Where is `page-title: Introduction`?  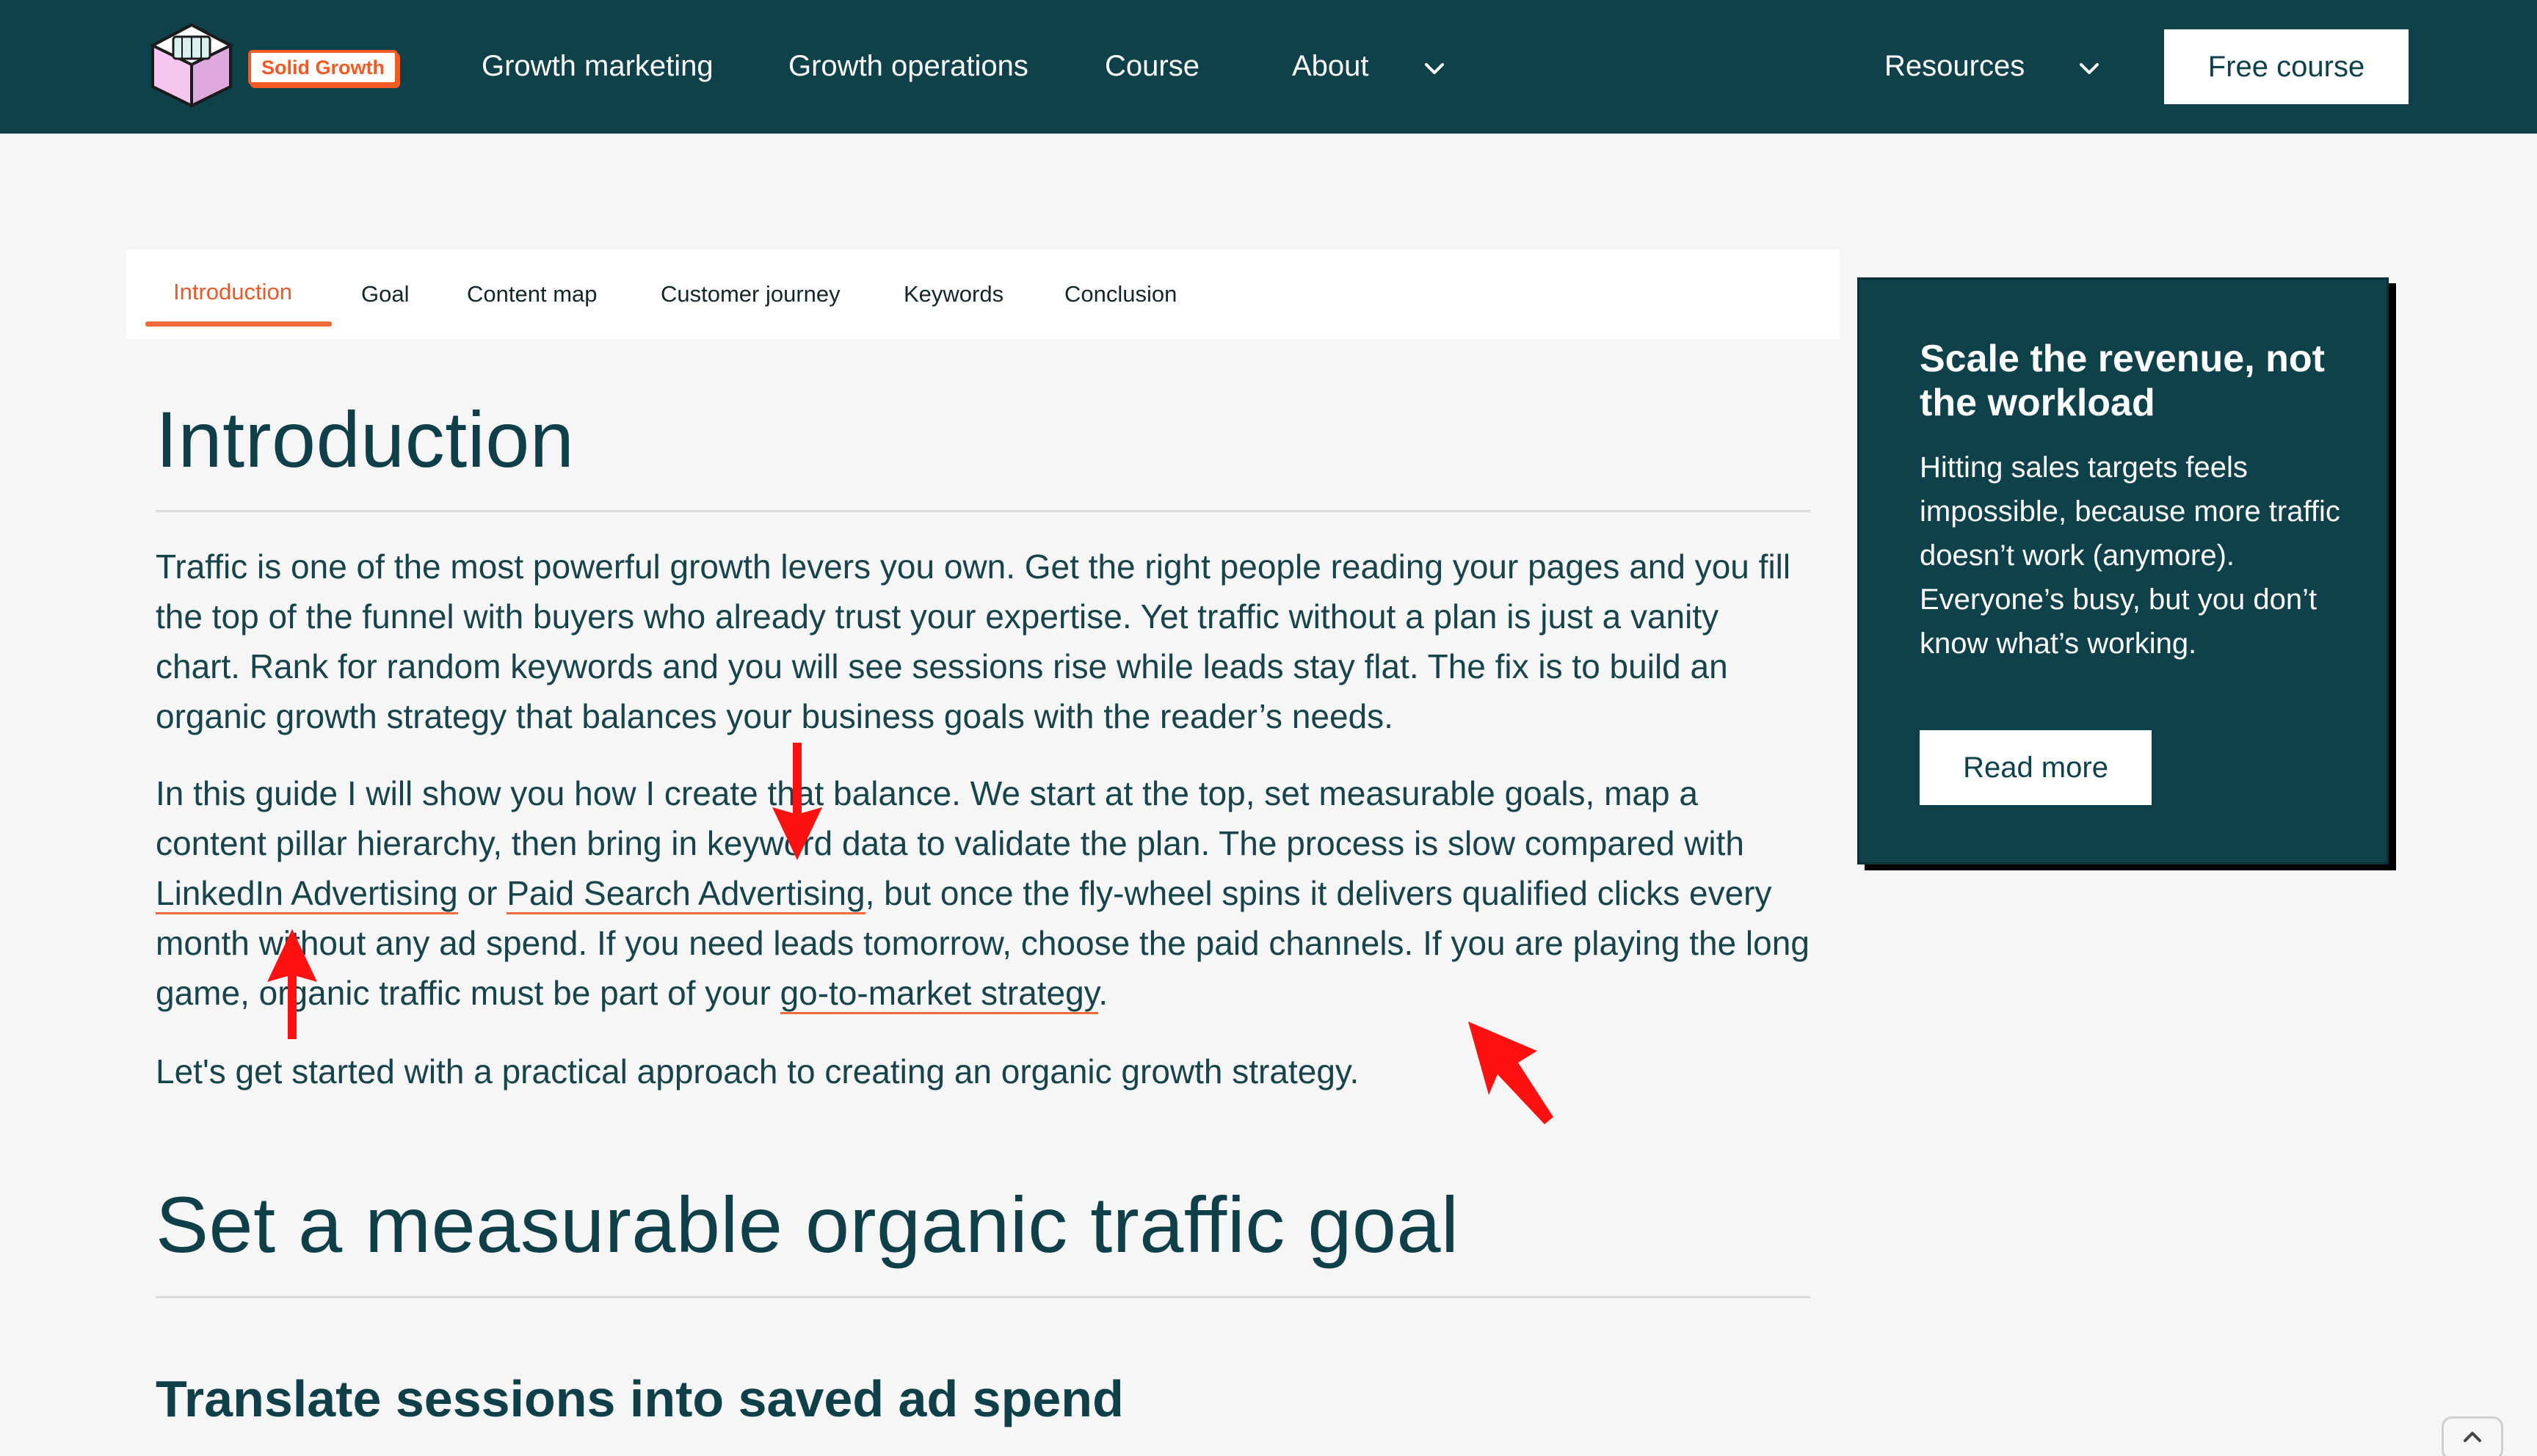 page-title: Introduction is located at coordinates (365, 440).